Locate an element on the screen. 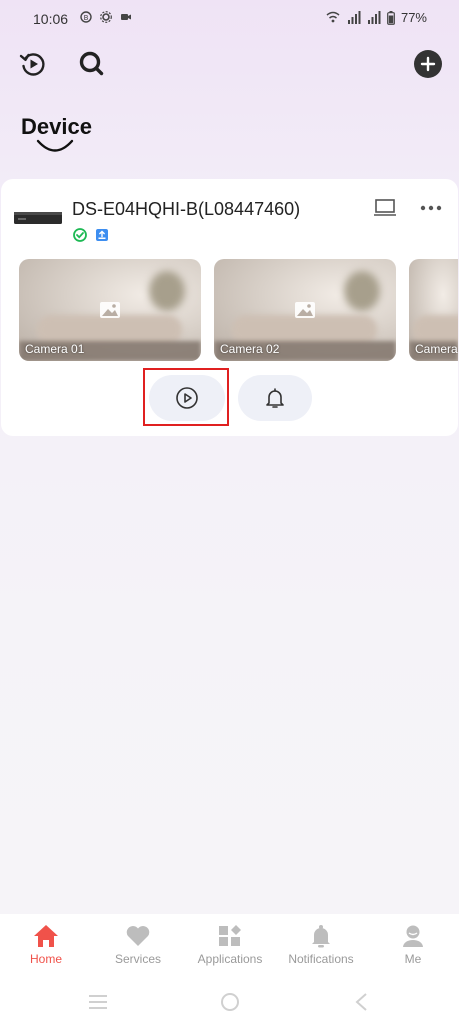 Image resolution: width=459 pixels, height=1024 pixels. page-title: Device is located at coordinates (56, 126).